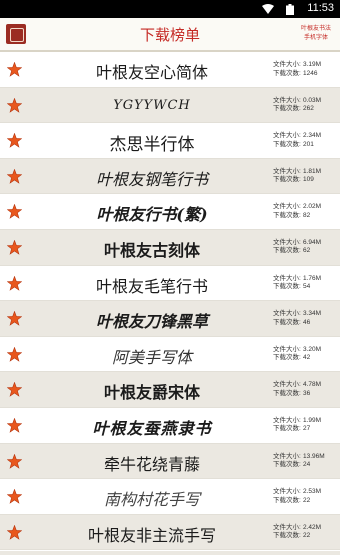 The width and height of the screenshot is (340, 555). What do you see at coordinates (152, 105) in the screenshot?
I see `font-name: YGYYWCH` at bounding box center [152, 105].